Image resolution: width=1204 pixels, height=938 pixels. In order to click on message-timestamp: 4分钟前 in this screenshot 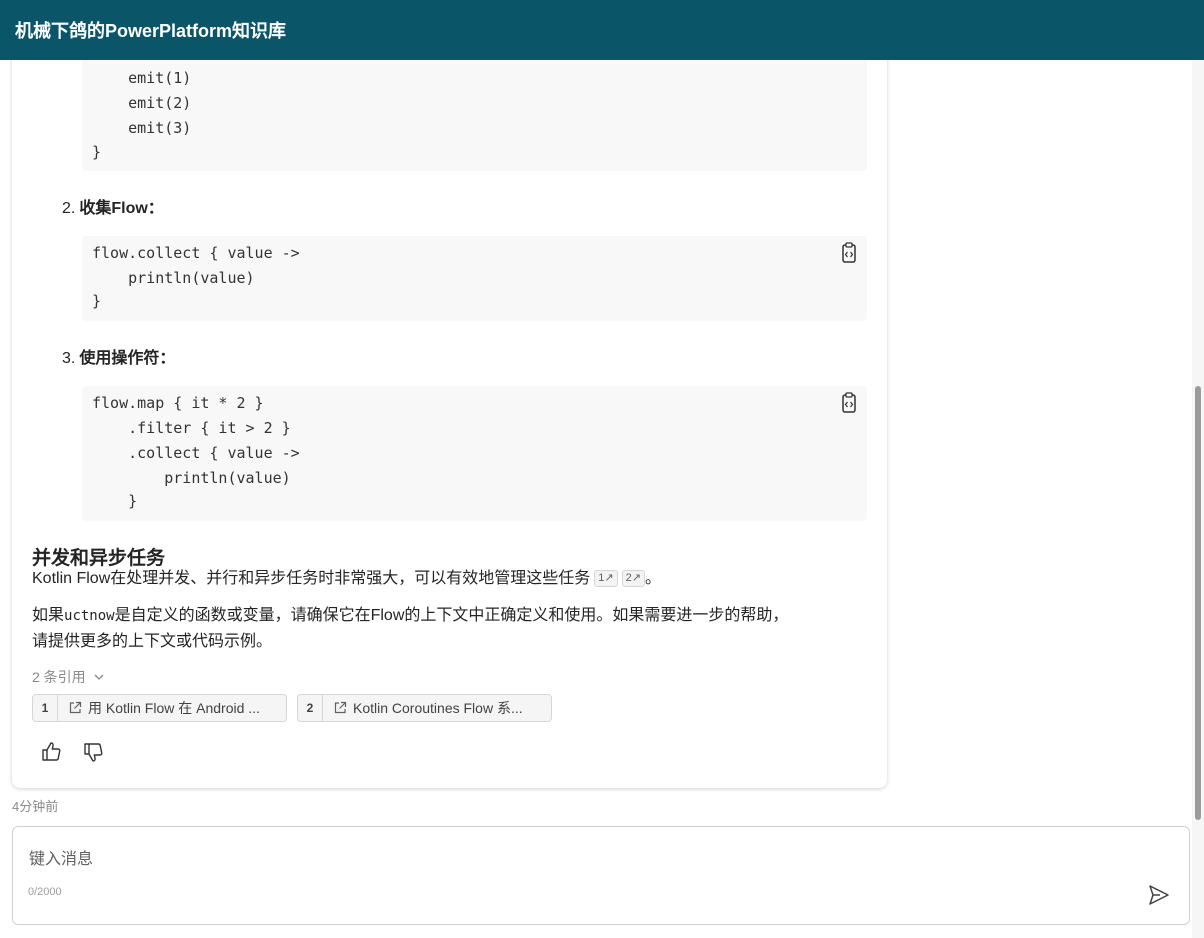, I will do `click(35, 806)`.